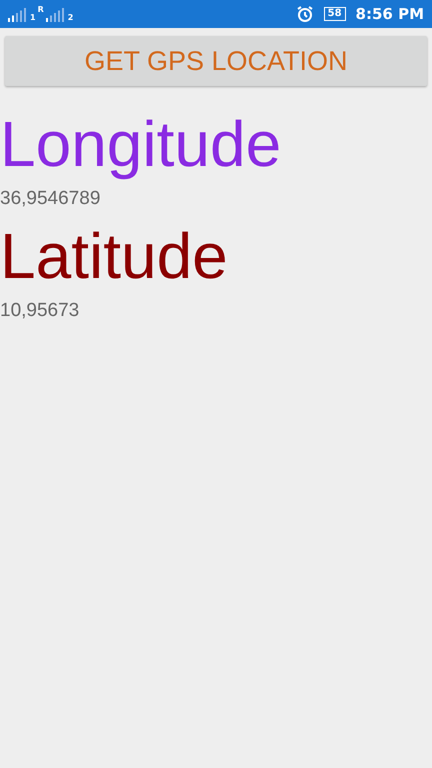 The width and height of the screenshot is (432, 768). What do you see at coordinates (216, 61) in the screenshot?
I see `get-location-button: GET GPS LOCATION` at bounding box center [216, 61].